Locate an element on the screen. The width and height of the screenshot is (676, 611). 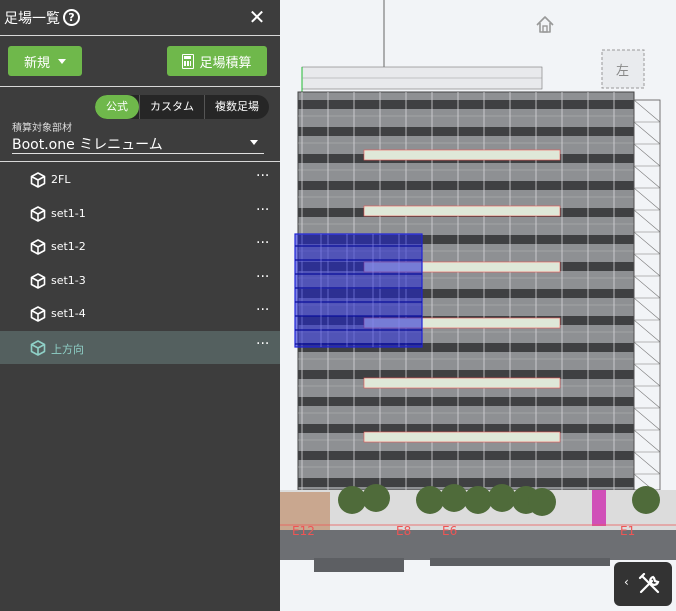
new-button-label: 新規 is located at coordinates (36, 63).